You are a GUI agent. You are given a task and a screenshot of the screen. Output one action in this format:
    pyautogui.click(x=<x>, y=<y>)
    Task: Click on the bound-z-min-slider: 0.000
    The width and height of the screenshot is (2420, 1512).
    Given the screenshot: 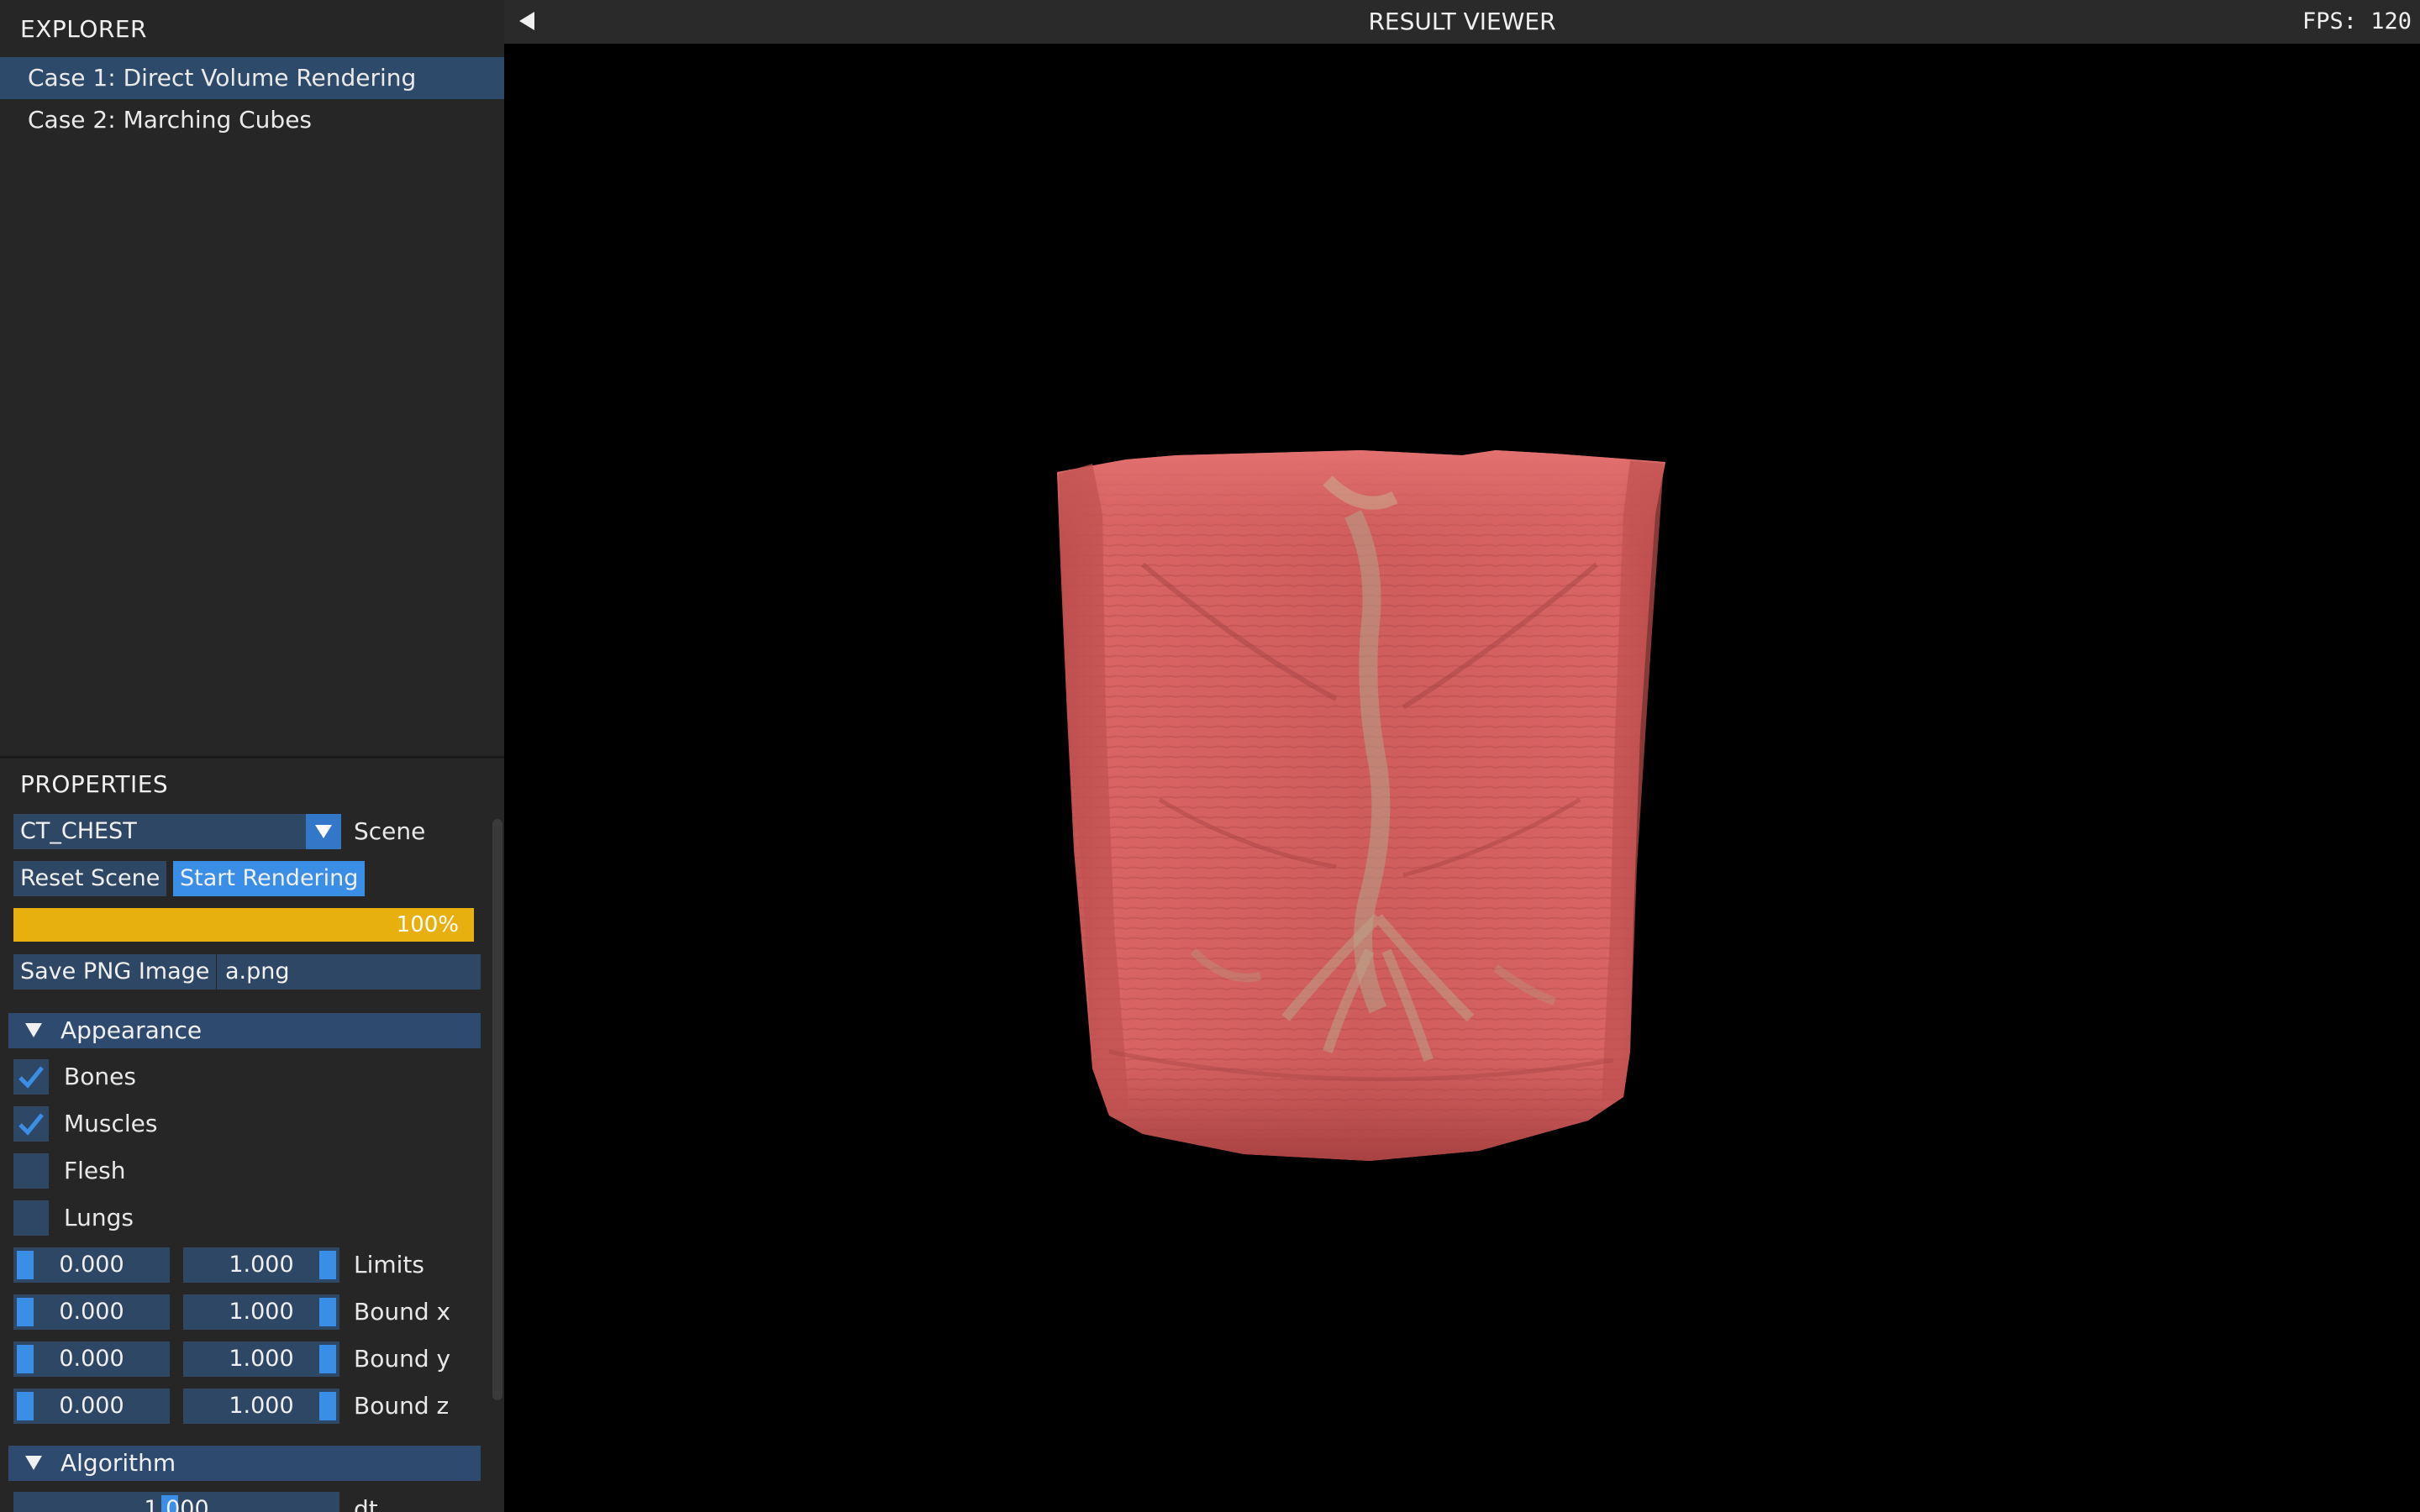 What is the action you would take?
    pyautogui.click(x=92, y=1406)
    